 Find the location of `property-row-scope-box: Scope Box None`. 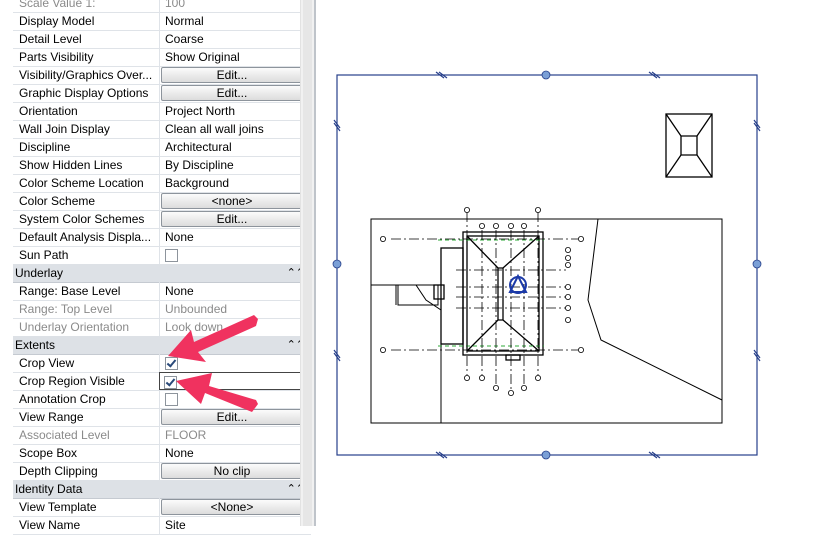

property-row-scope-box: Scope Box None is located at coordinates (162, 453).